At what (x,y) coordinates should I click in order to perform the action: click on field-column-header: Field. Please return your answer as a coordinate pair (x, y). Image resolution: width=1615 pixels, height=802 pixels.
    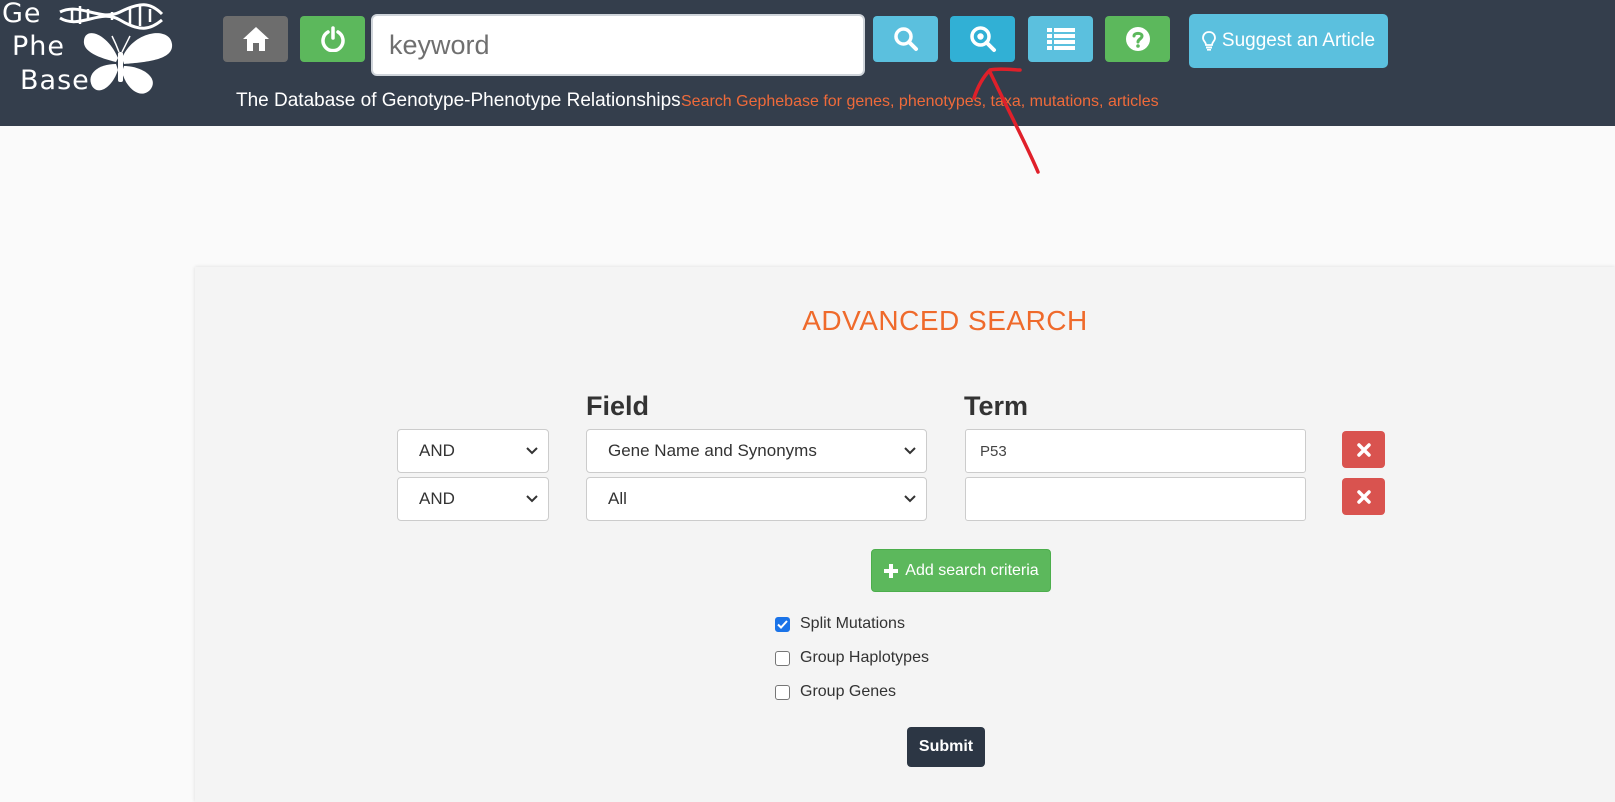
    Looking at the image, I should click on (618, 406).